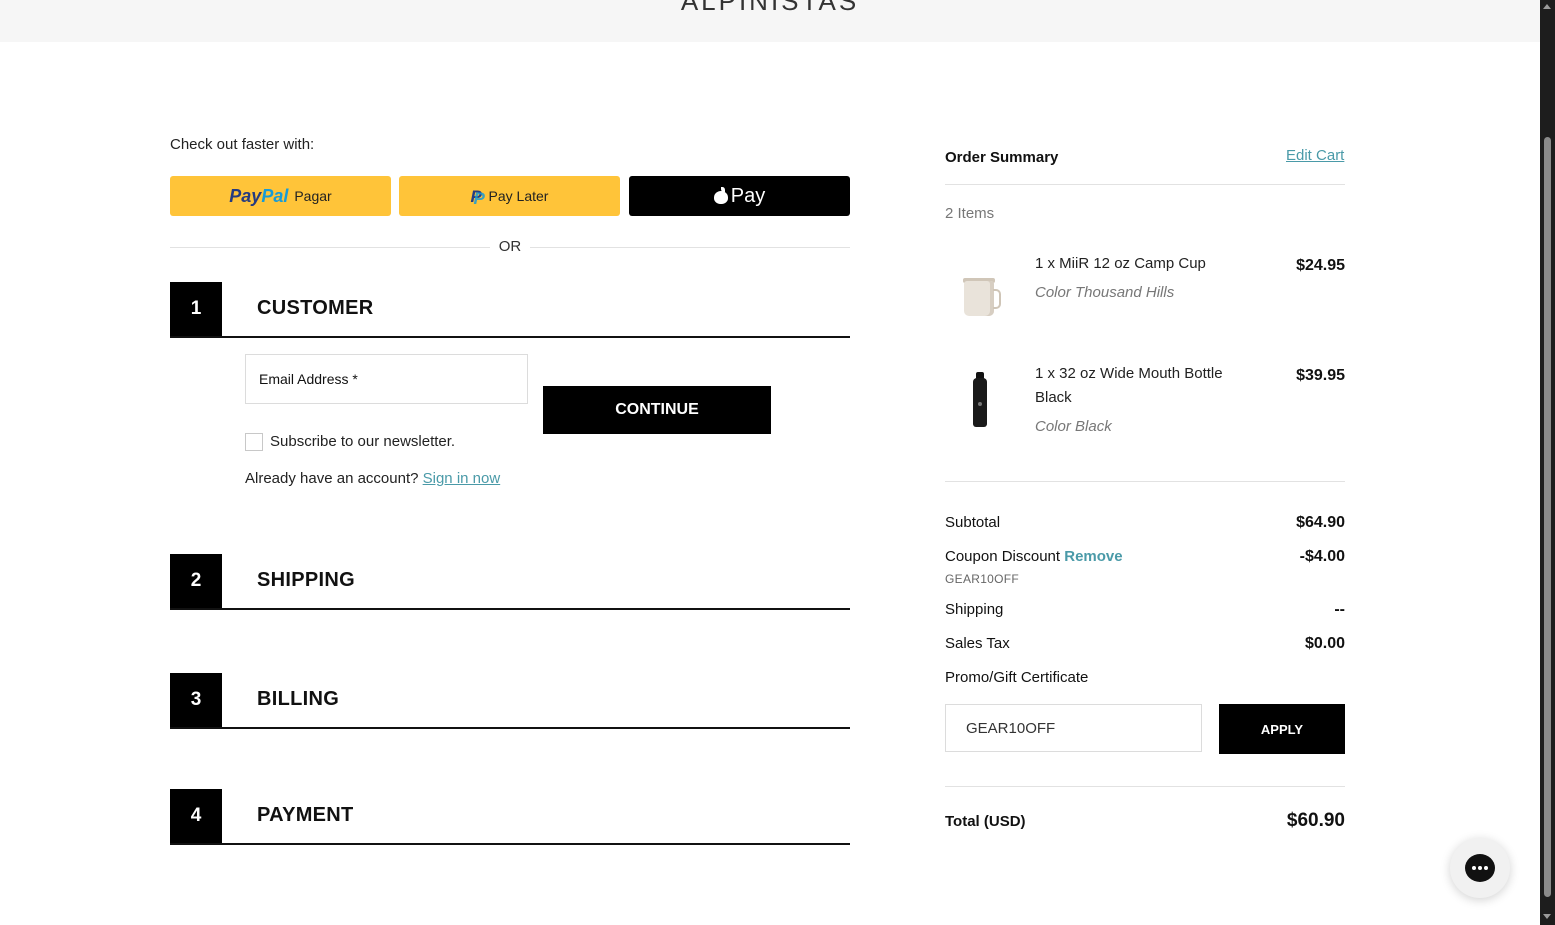  Describe the element at coordinates (981, 298) in the screenshot. I see `camp-cup-image` at that location.